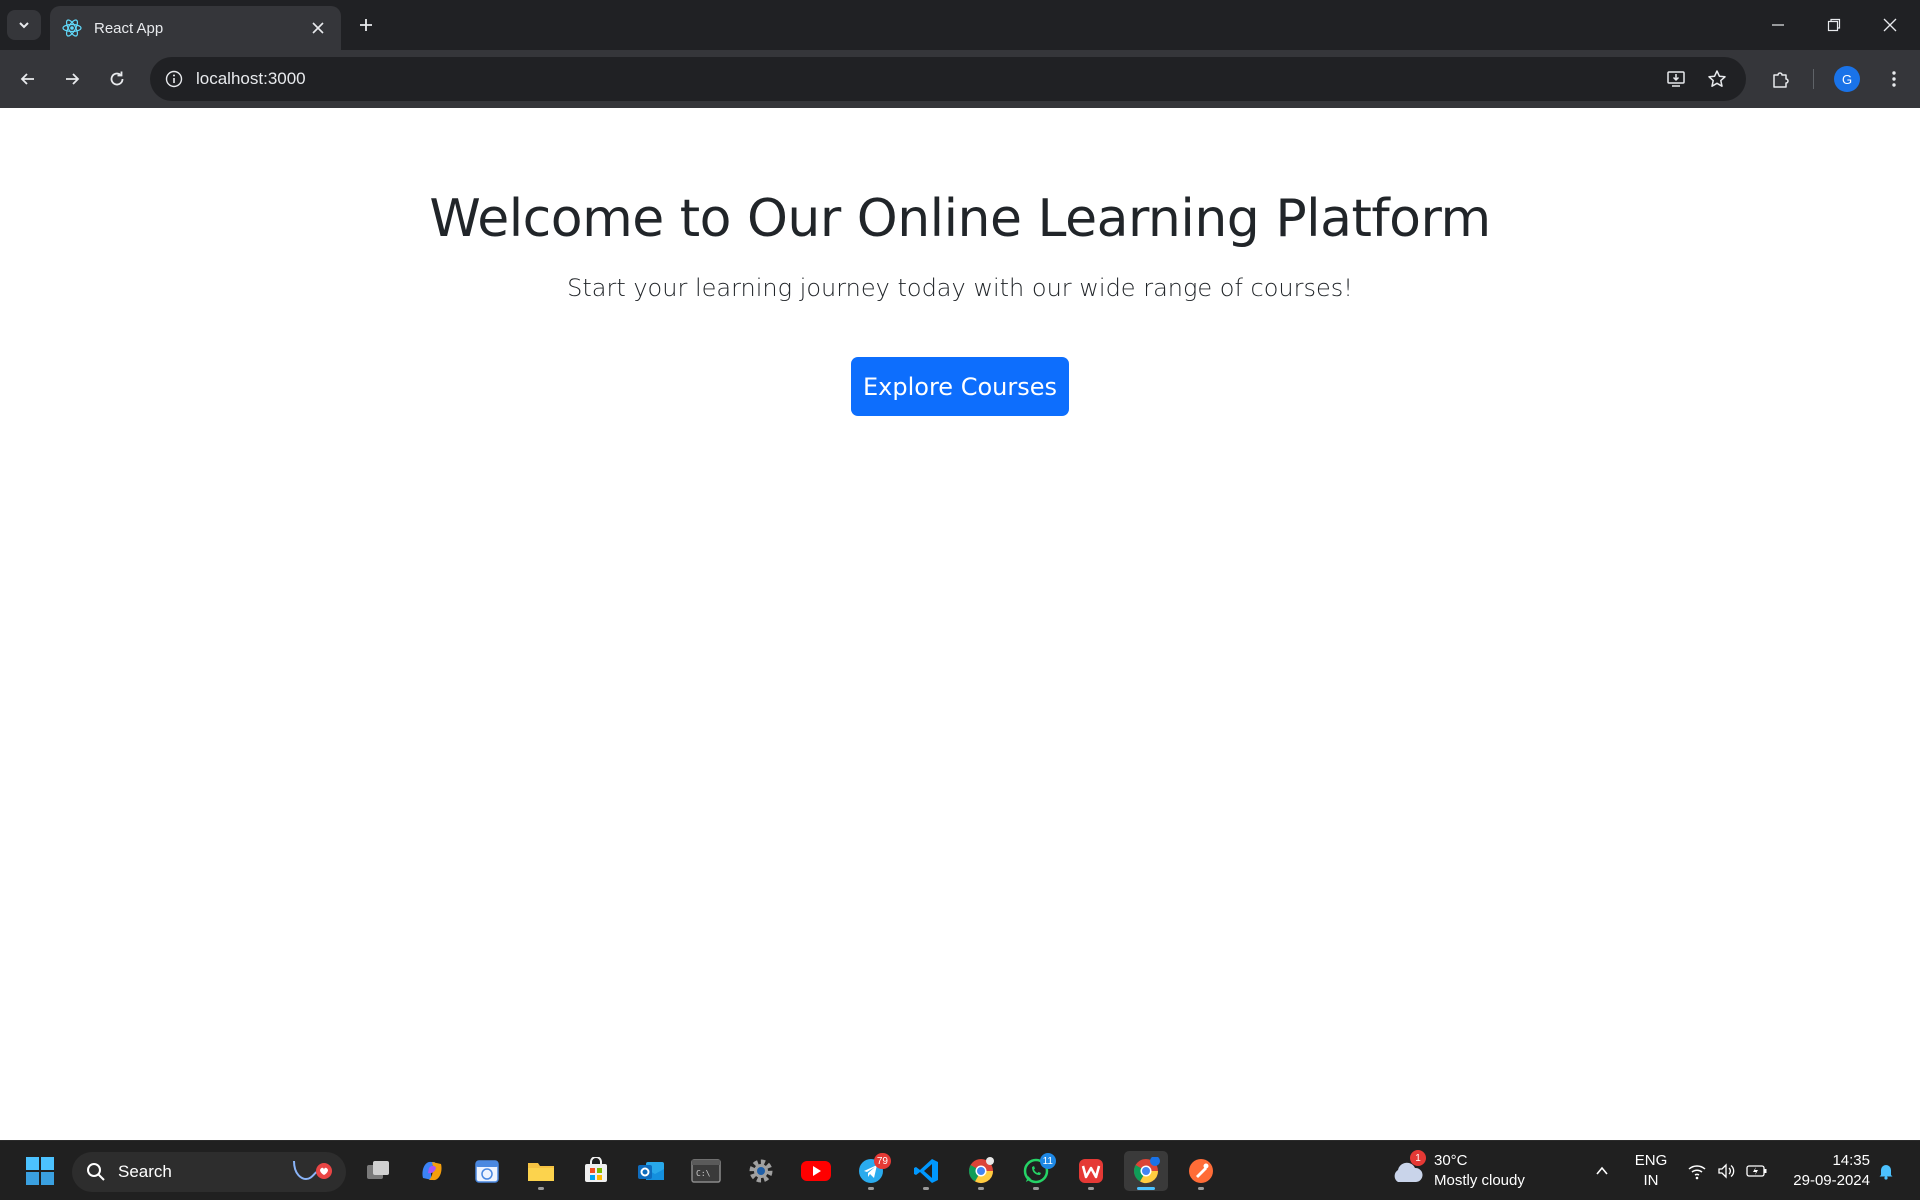 The width and height of the screenshot is (1920, 1200). I want to click on install-app-button, so click(1676, 79).